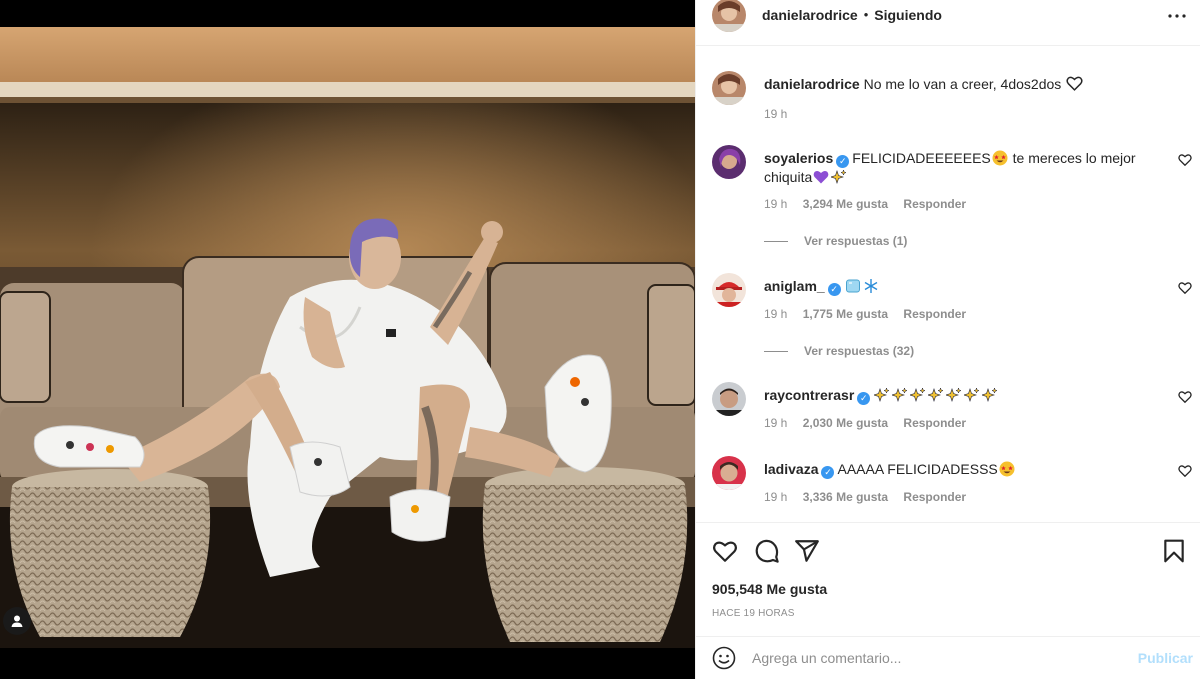  What do you see at coordinates (812, 84) in the screenshot?
I see `caption-username: danielarodrice` at bounding box center [812, 84].